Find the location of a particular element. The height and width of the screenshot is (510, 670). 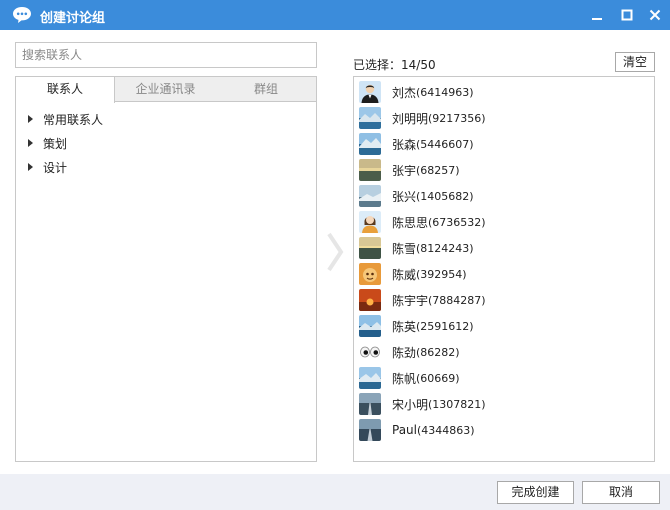

list-item: 刘杰 (6414963) is located at coordinates (504, 92).